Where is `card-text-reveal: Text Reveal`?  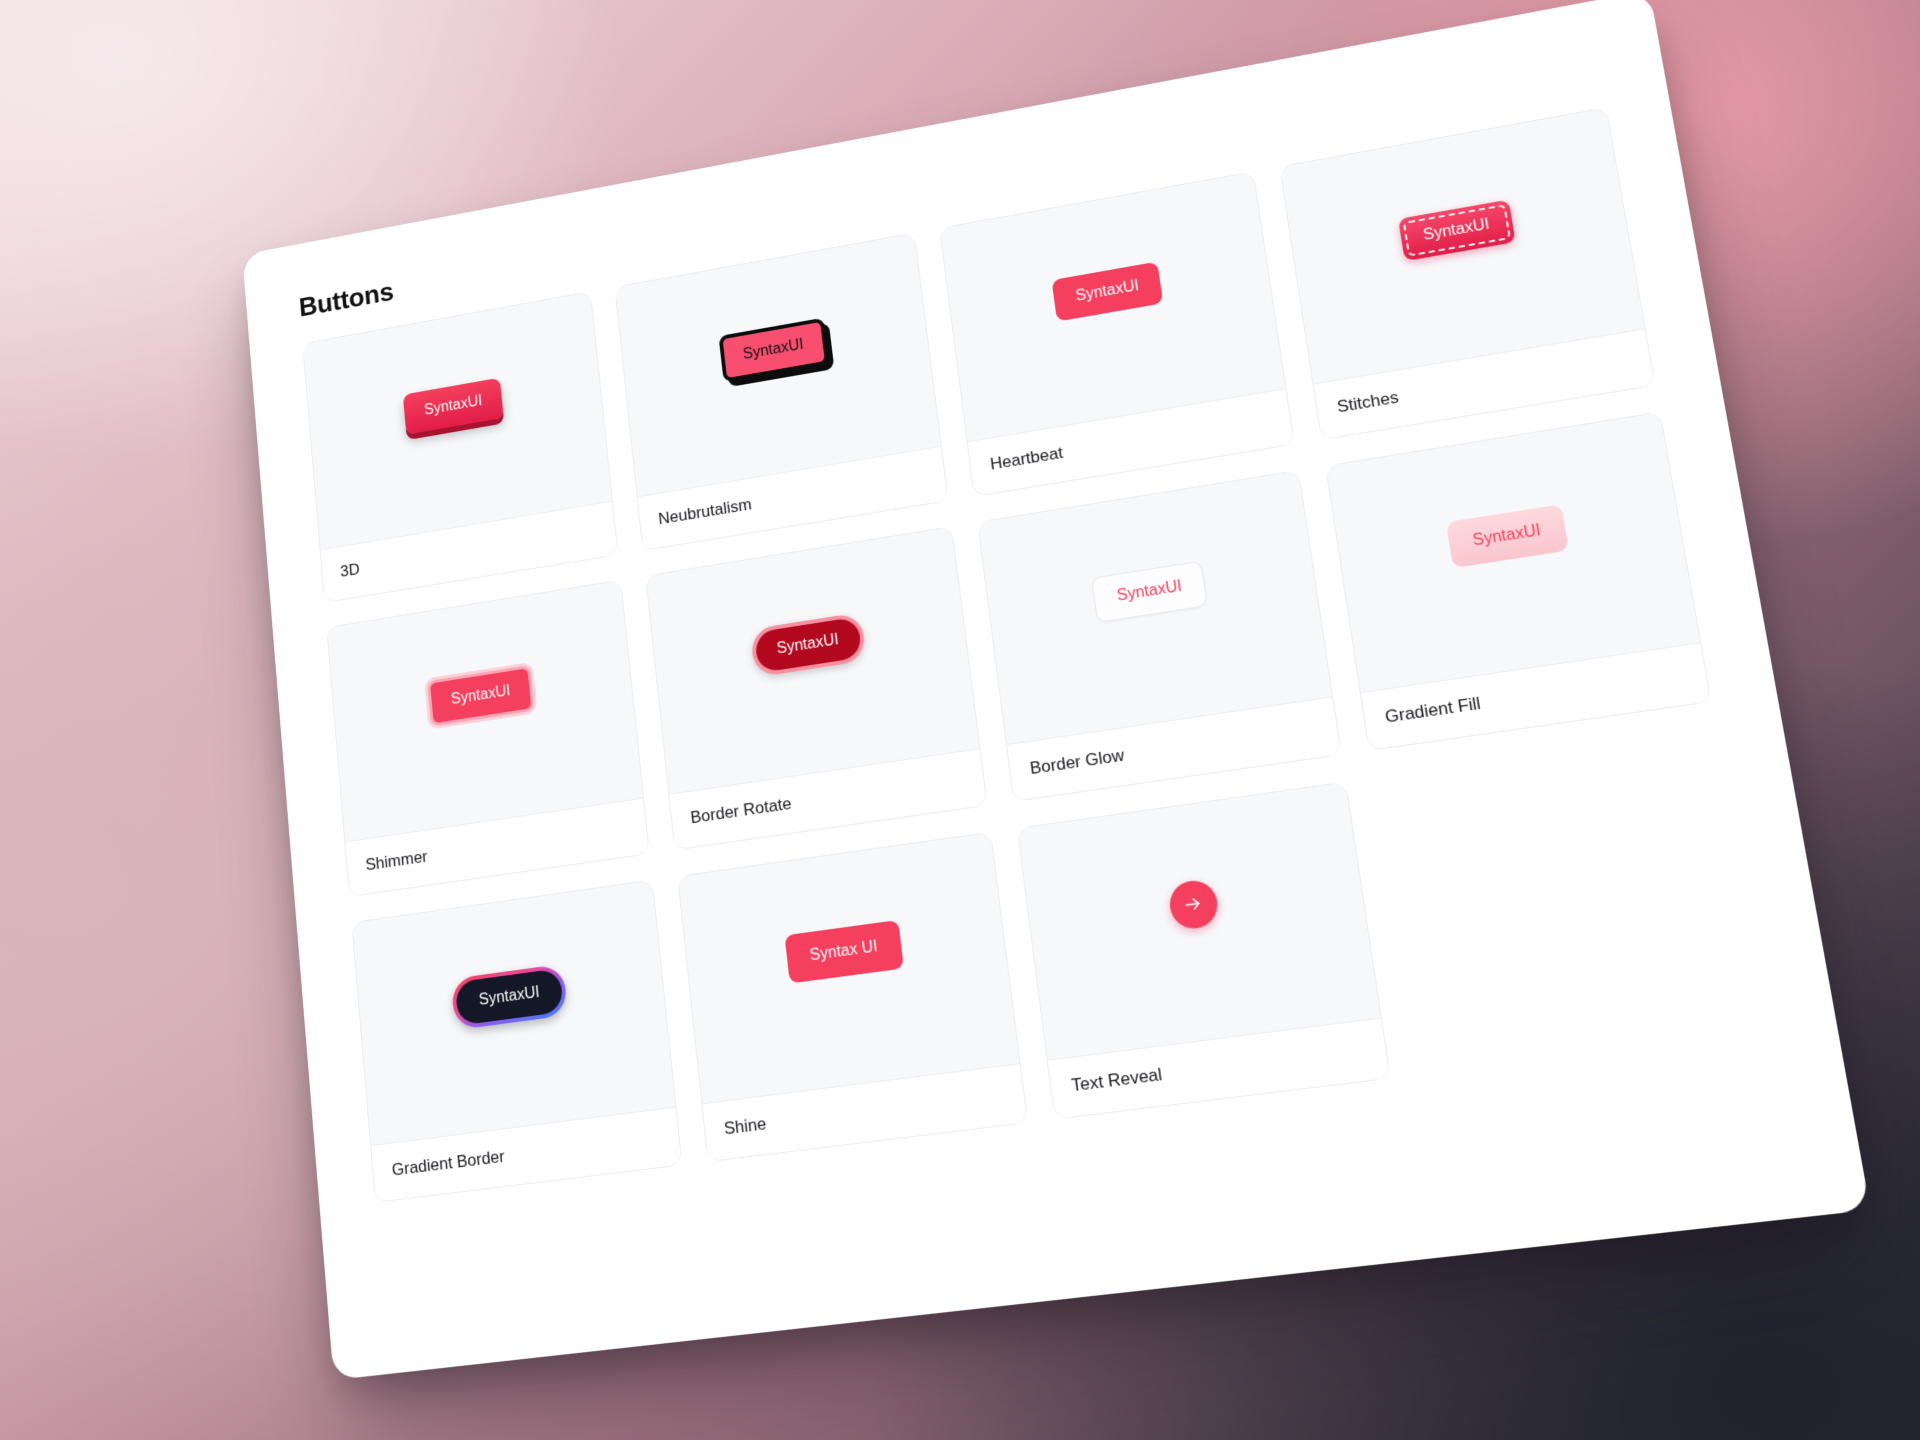 card-text-reveal: Text Reveal is located at coordinates (1203, 950).